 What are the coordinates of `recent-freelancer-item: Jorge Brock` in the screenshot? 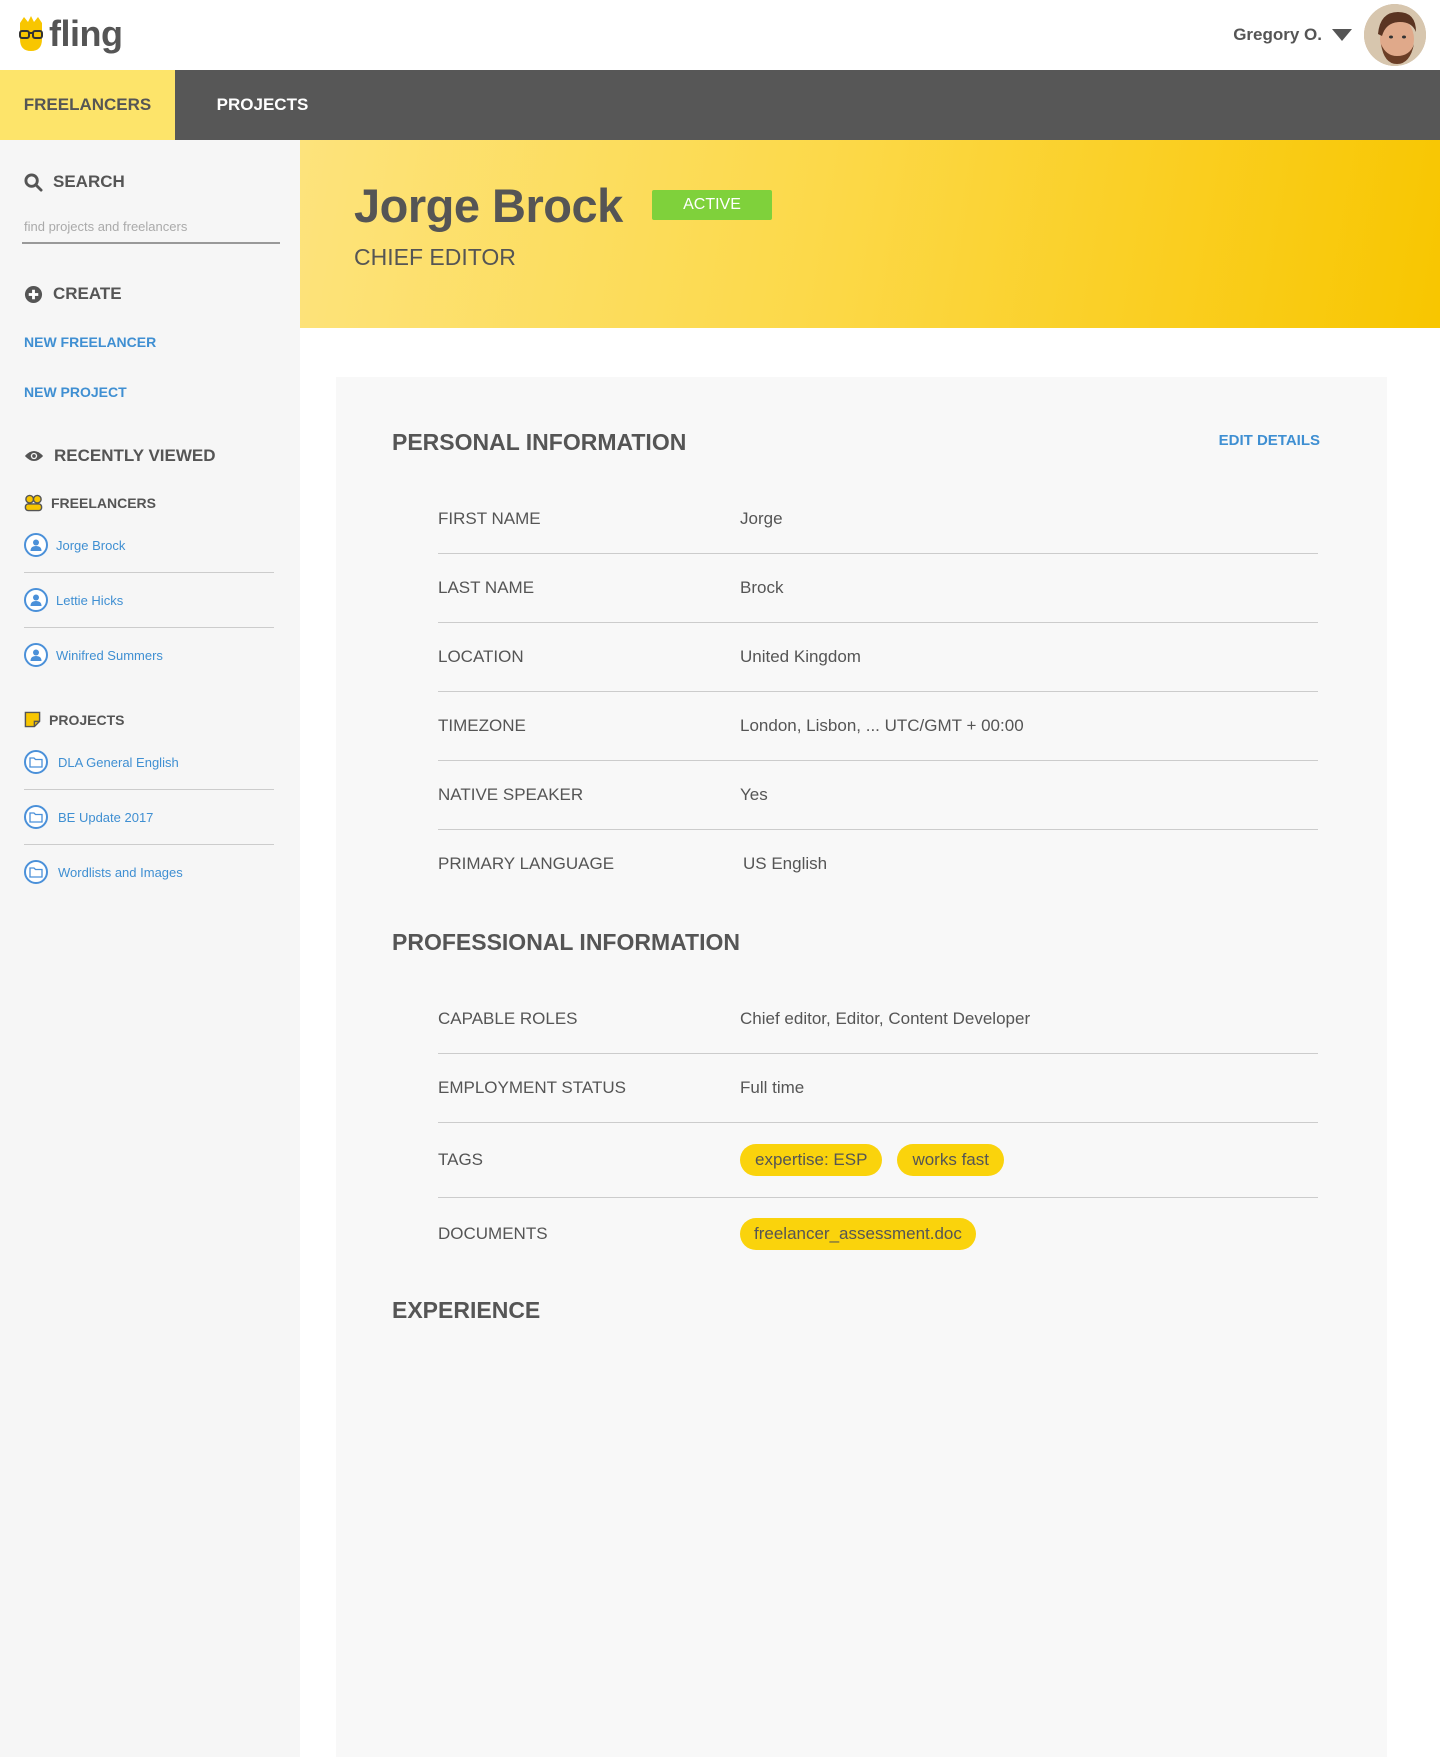 It's located at (149, 545).